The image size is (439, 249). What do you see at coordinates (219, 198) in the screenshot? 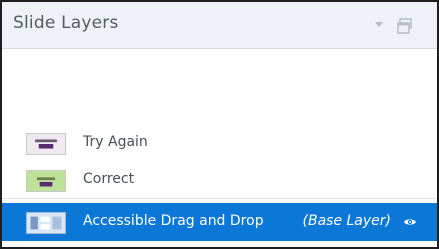
I see `divider` at bounding box center [219, 198].